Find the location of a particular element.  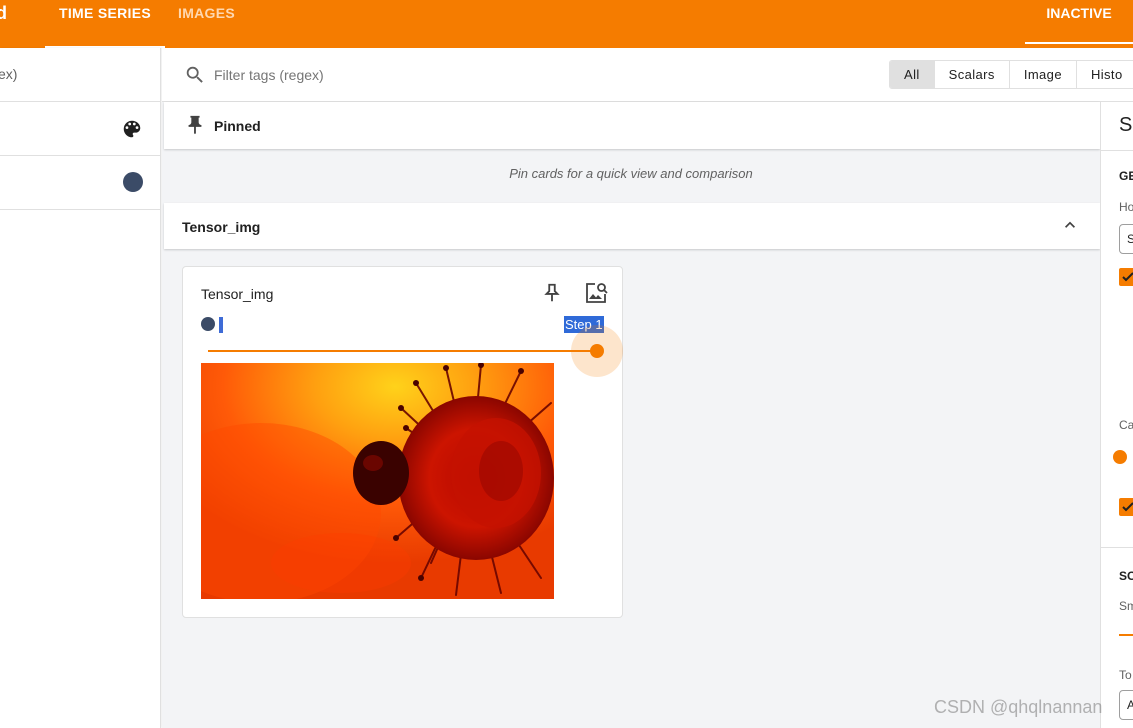

top-app-bar: d TIME SERIES IMAGES INACTIVE is located at coordinates (566, 24).